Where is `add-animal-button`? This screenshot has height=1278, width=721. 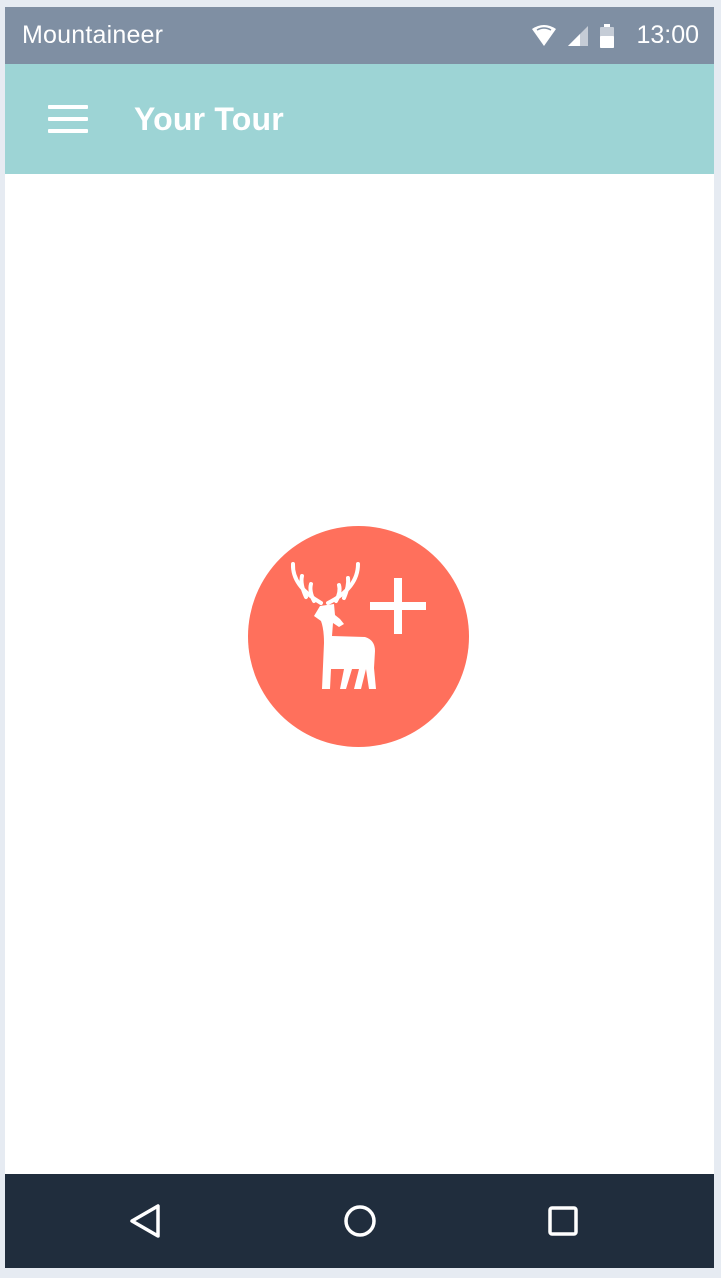
add-animal-button is located at coordinates (358, 636).